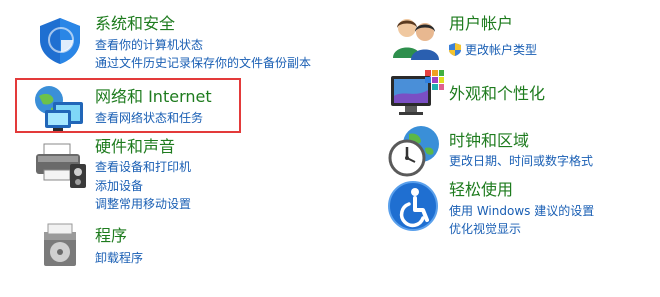 The width and height of the screenshot is (660, 297). Describe the element at coordinates (135, 24) in the screenshot. I see `category-title-system-security: 系统和安全` at that location.